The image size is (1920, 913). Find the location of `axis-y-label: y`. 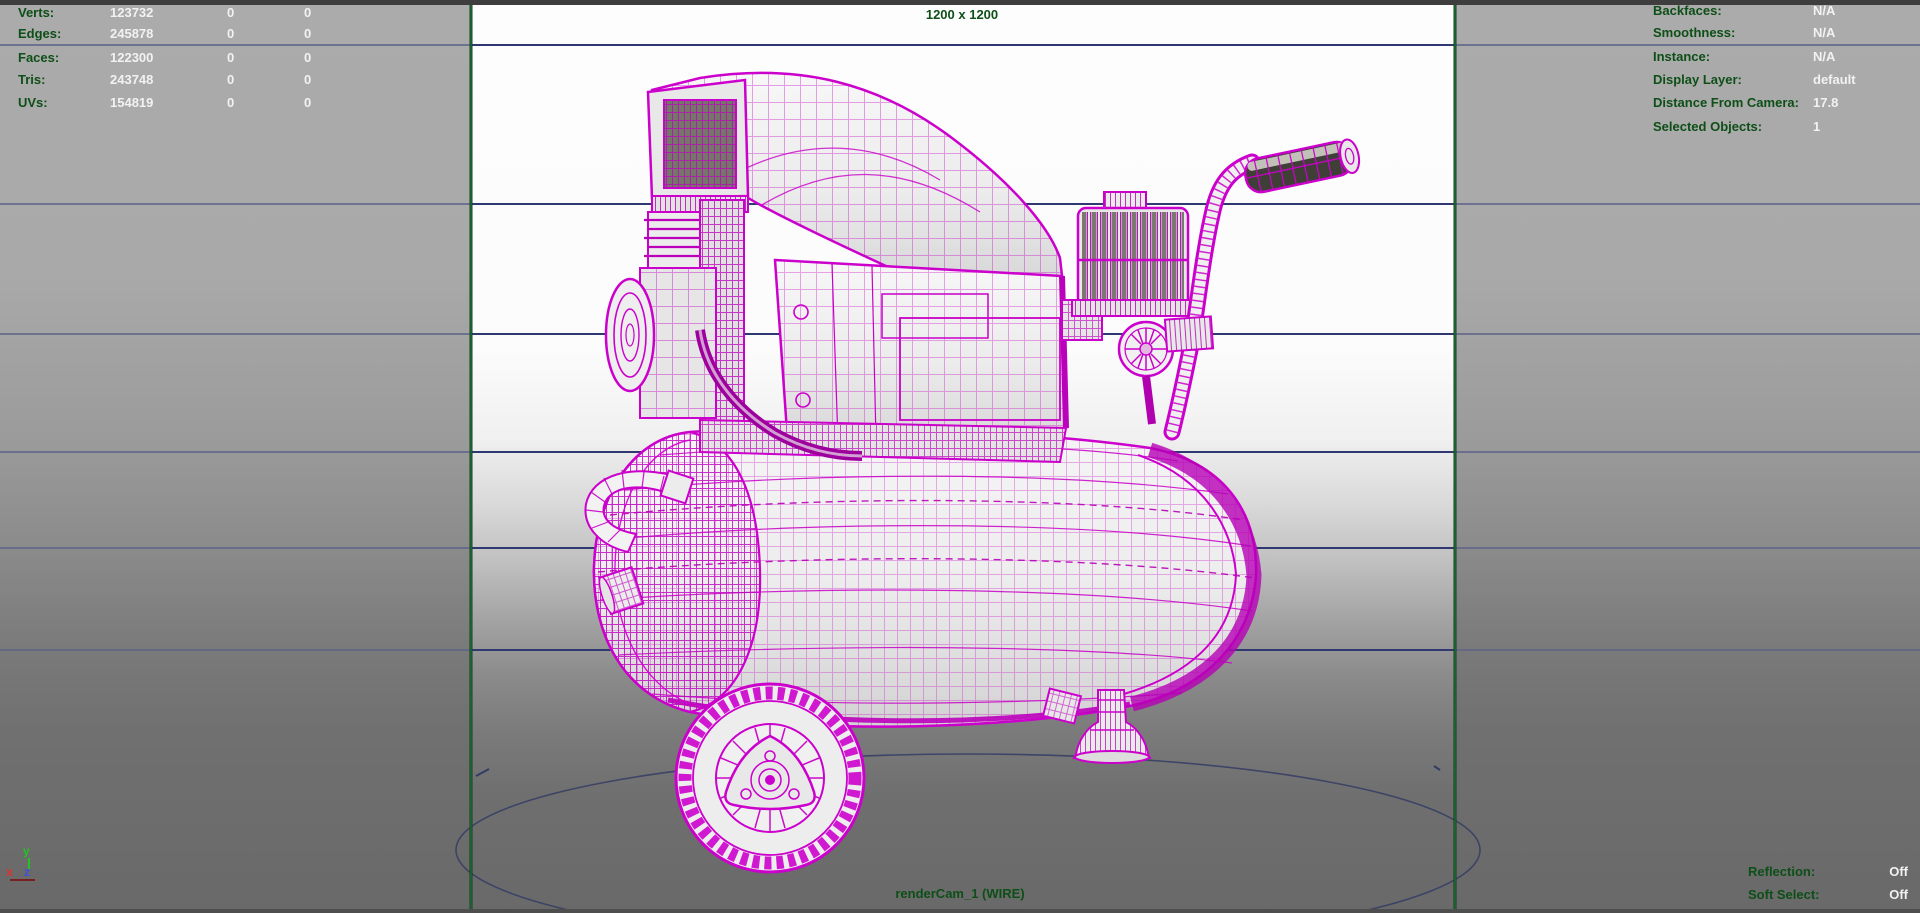

axis-y-label: y is located at coordinates (26, 851).